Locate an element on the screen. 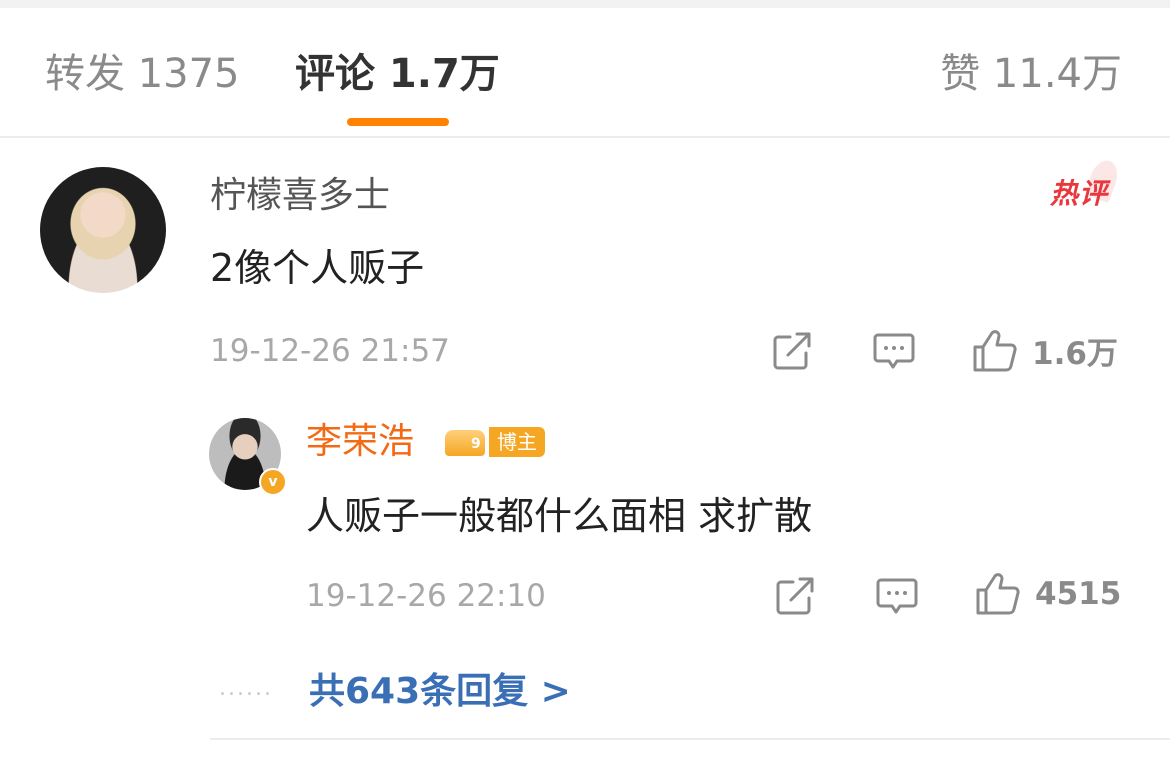 This screenshot has height=762, width=1170. active-tab-indicator is located at coordinates (398, 122).